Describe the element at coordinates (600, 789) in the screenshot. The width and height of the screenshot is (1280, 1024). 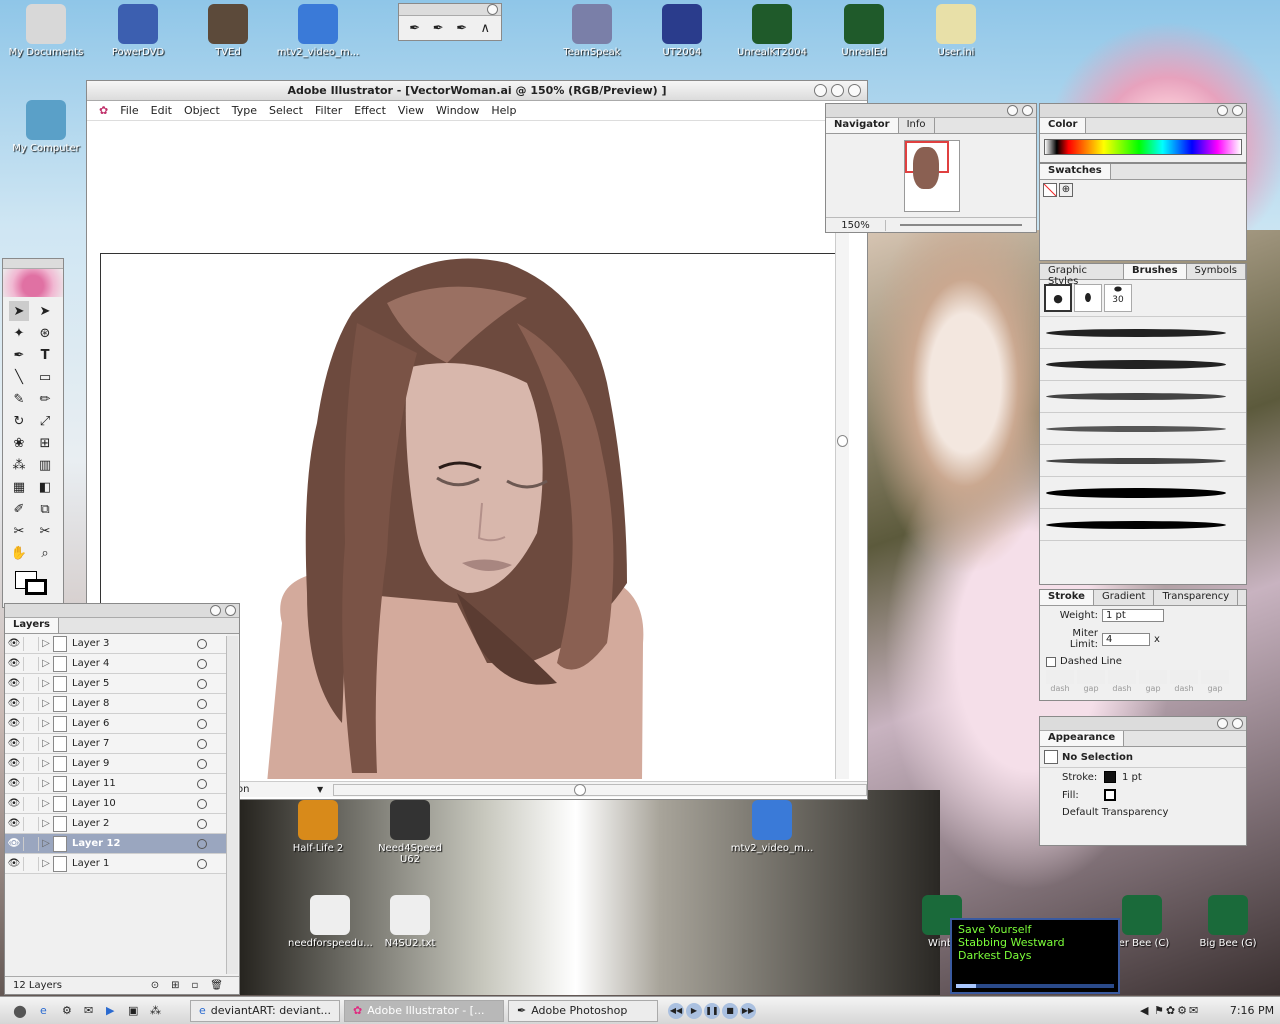
I see `horizontal-scrollbar` at that location.